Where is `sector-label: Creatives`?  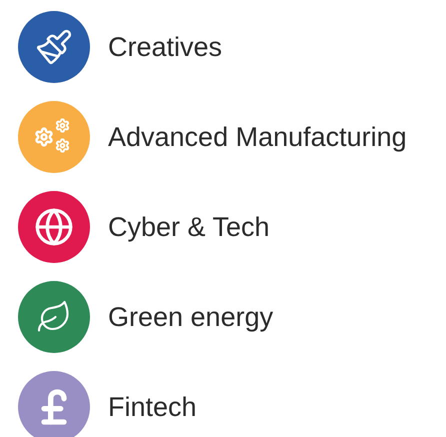
sector-label: Creatives is located at coordinates (165, 47).